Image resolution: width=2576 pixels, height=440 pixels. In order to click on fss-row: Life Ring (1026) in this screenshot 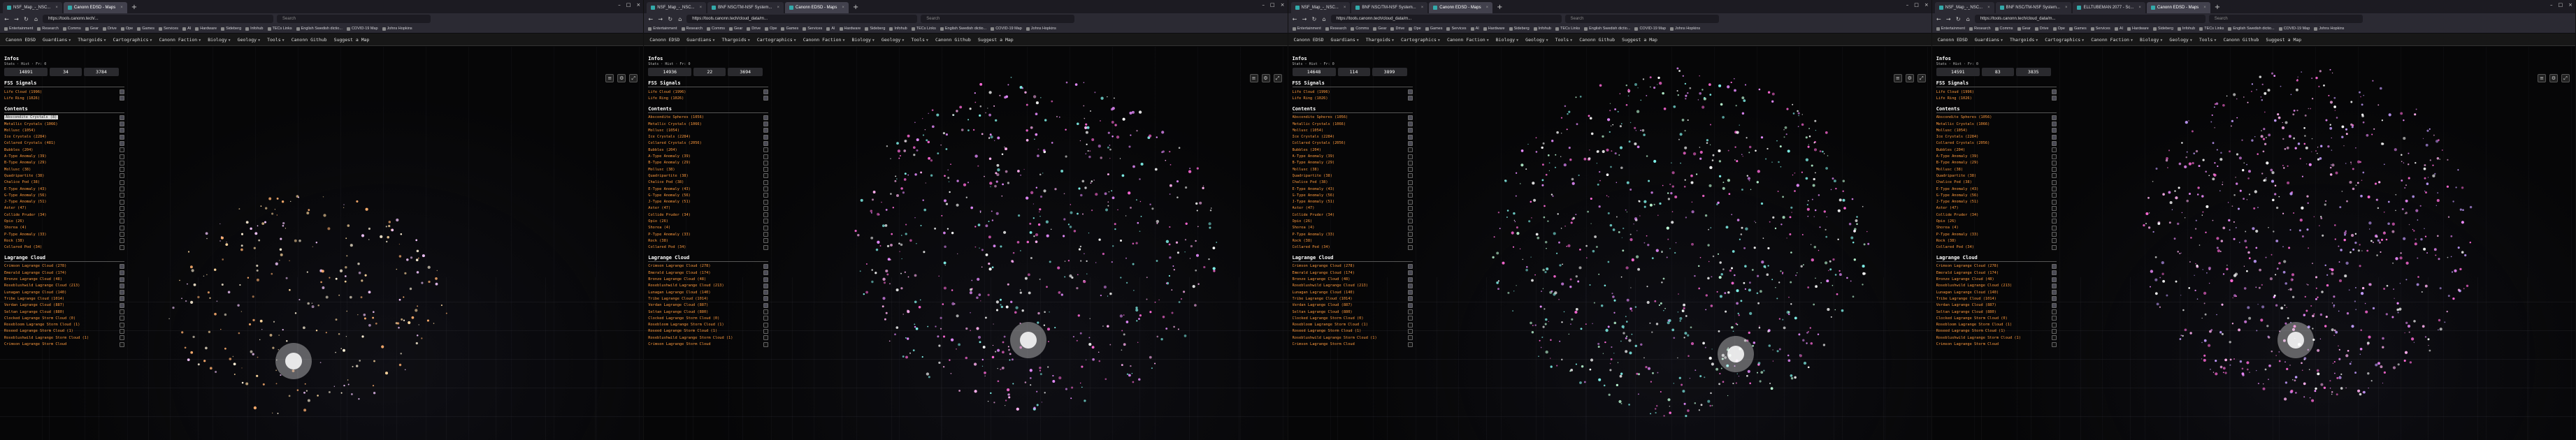, I will do `click(1353, 98)`.